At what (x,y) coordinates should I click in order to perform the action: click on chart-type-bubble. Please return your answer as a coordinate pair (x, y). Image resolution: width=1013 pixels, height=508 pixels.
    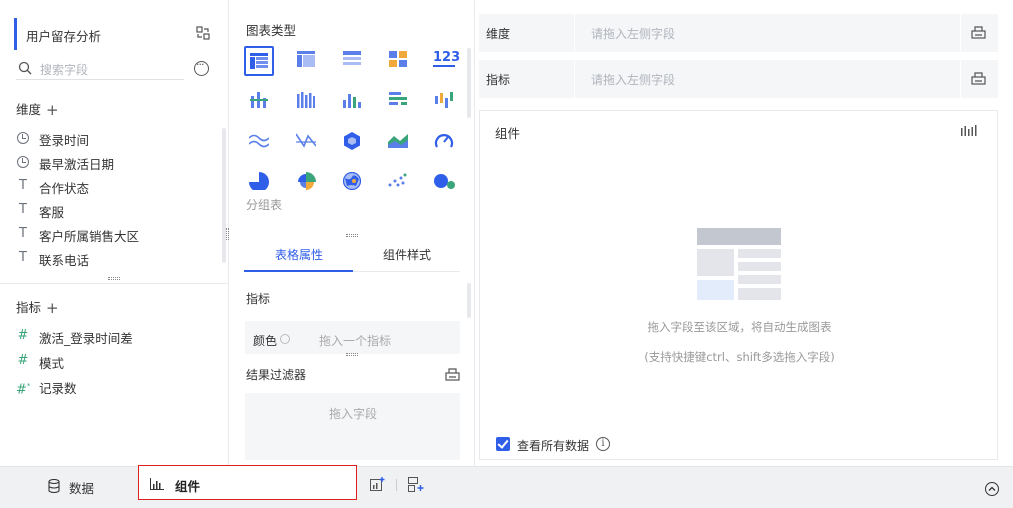
    Looking at the image, I should click on (444, 182).